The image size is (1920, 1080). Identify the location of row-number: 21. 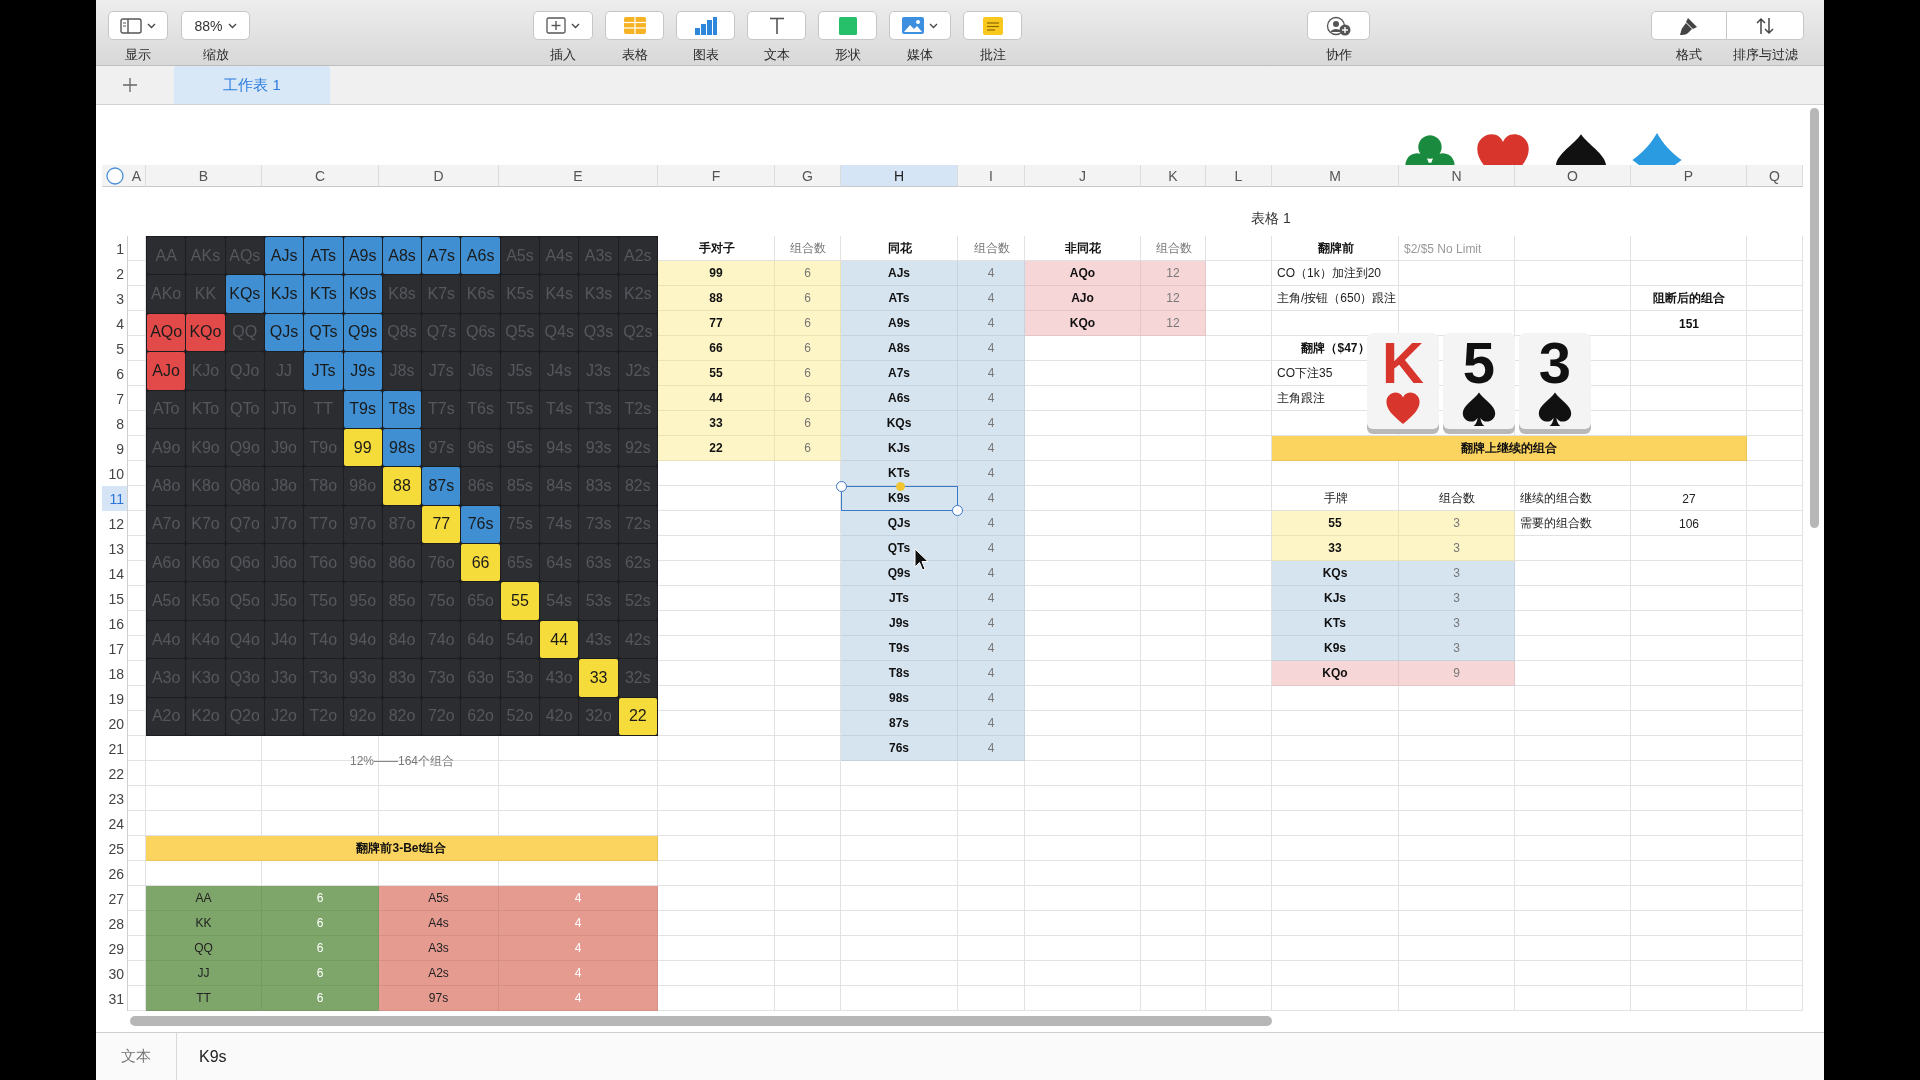
(115, 748).